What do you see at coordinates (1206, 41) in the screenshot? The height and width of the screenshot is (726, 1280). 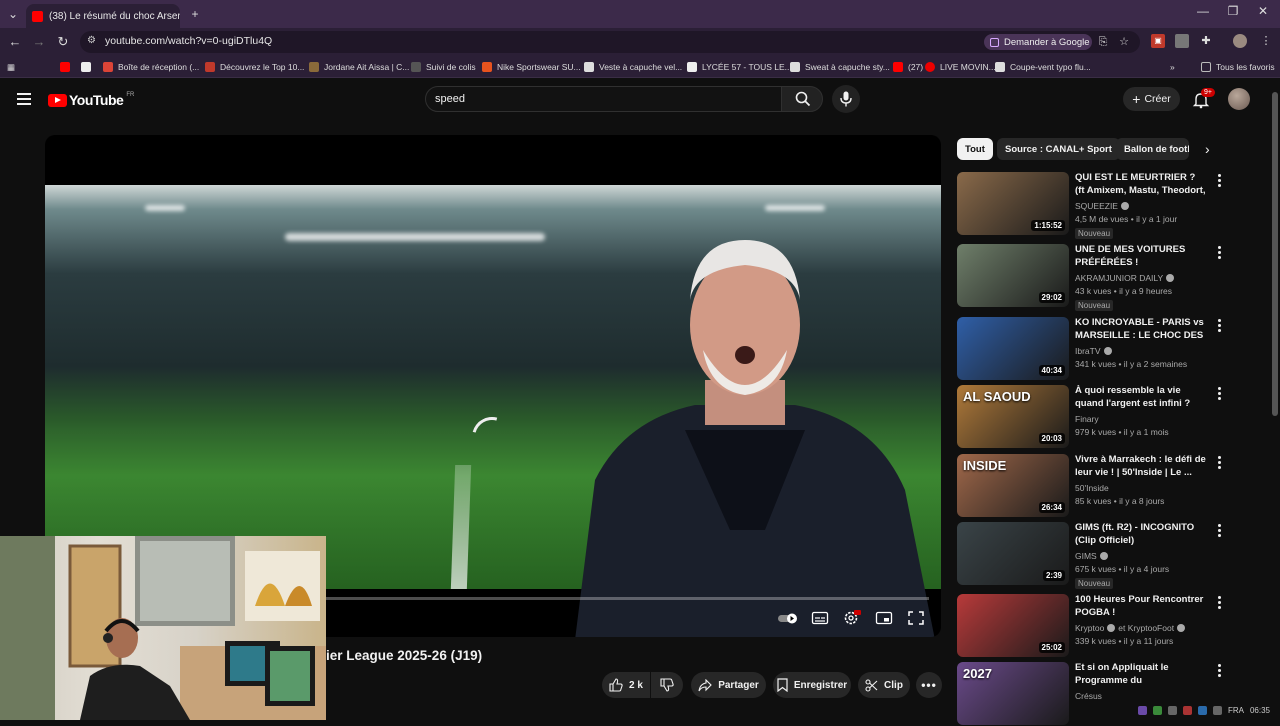 I see `extensions-puzzle-icon: ✚` at bounding box center [1206, 41].